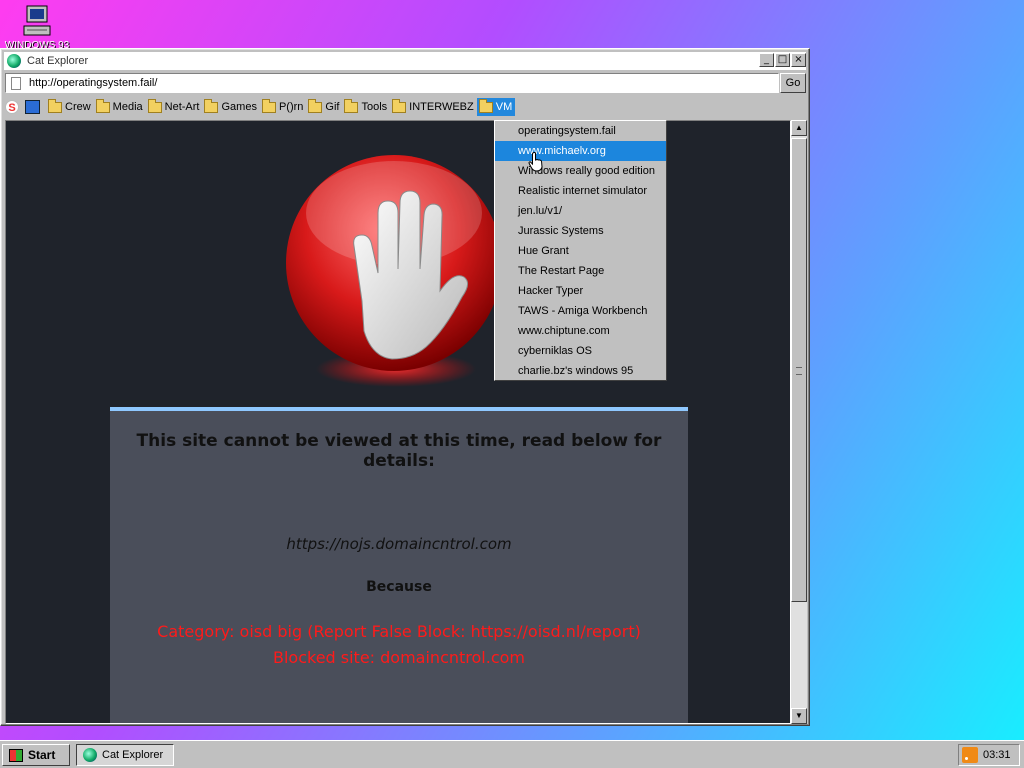 The image size is (1024, 768). I want to click on bookmark-interwebz: INTERWEBZ, so click(433, 107).